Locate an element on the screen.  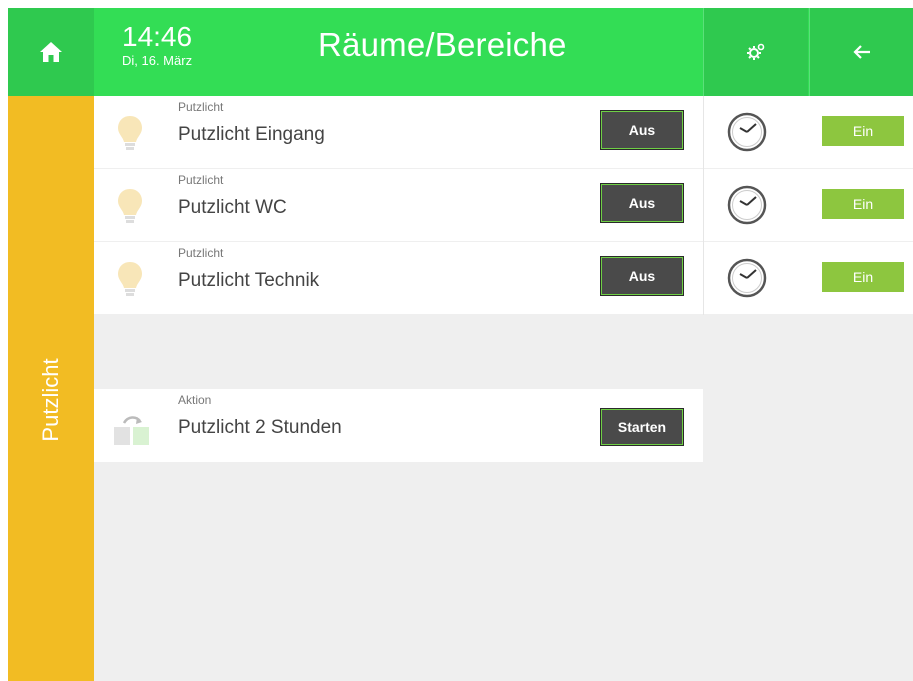
clock-display: 14:46 Di, 16. März is located at coordinates (157, 46).